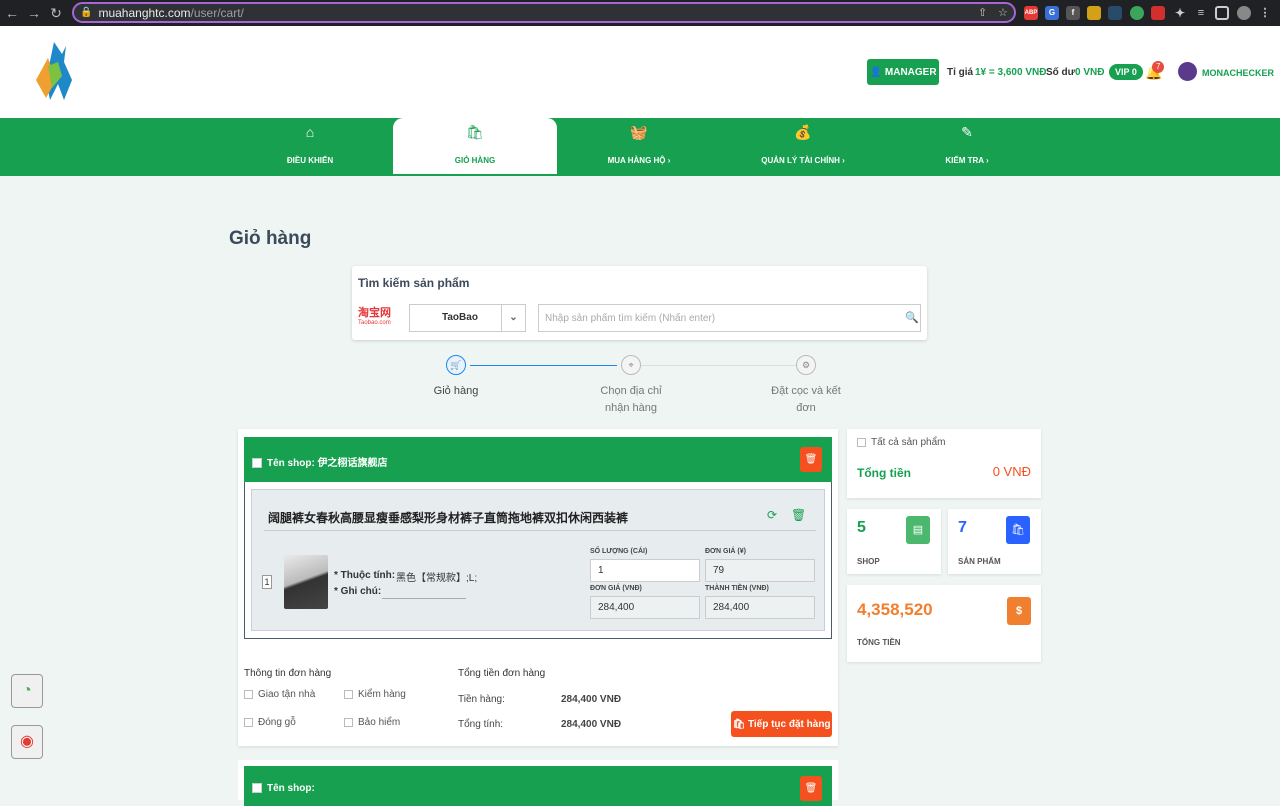 This screenshot has width=1280, height=806. What do you see at coordinates (884, 473) in the screenshot?
I see `summary-total-label: Tổng tiền` at bounding box center [884, 473].